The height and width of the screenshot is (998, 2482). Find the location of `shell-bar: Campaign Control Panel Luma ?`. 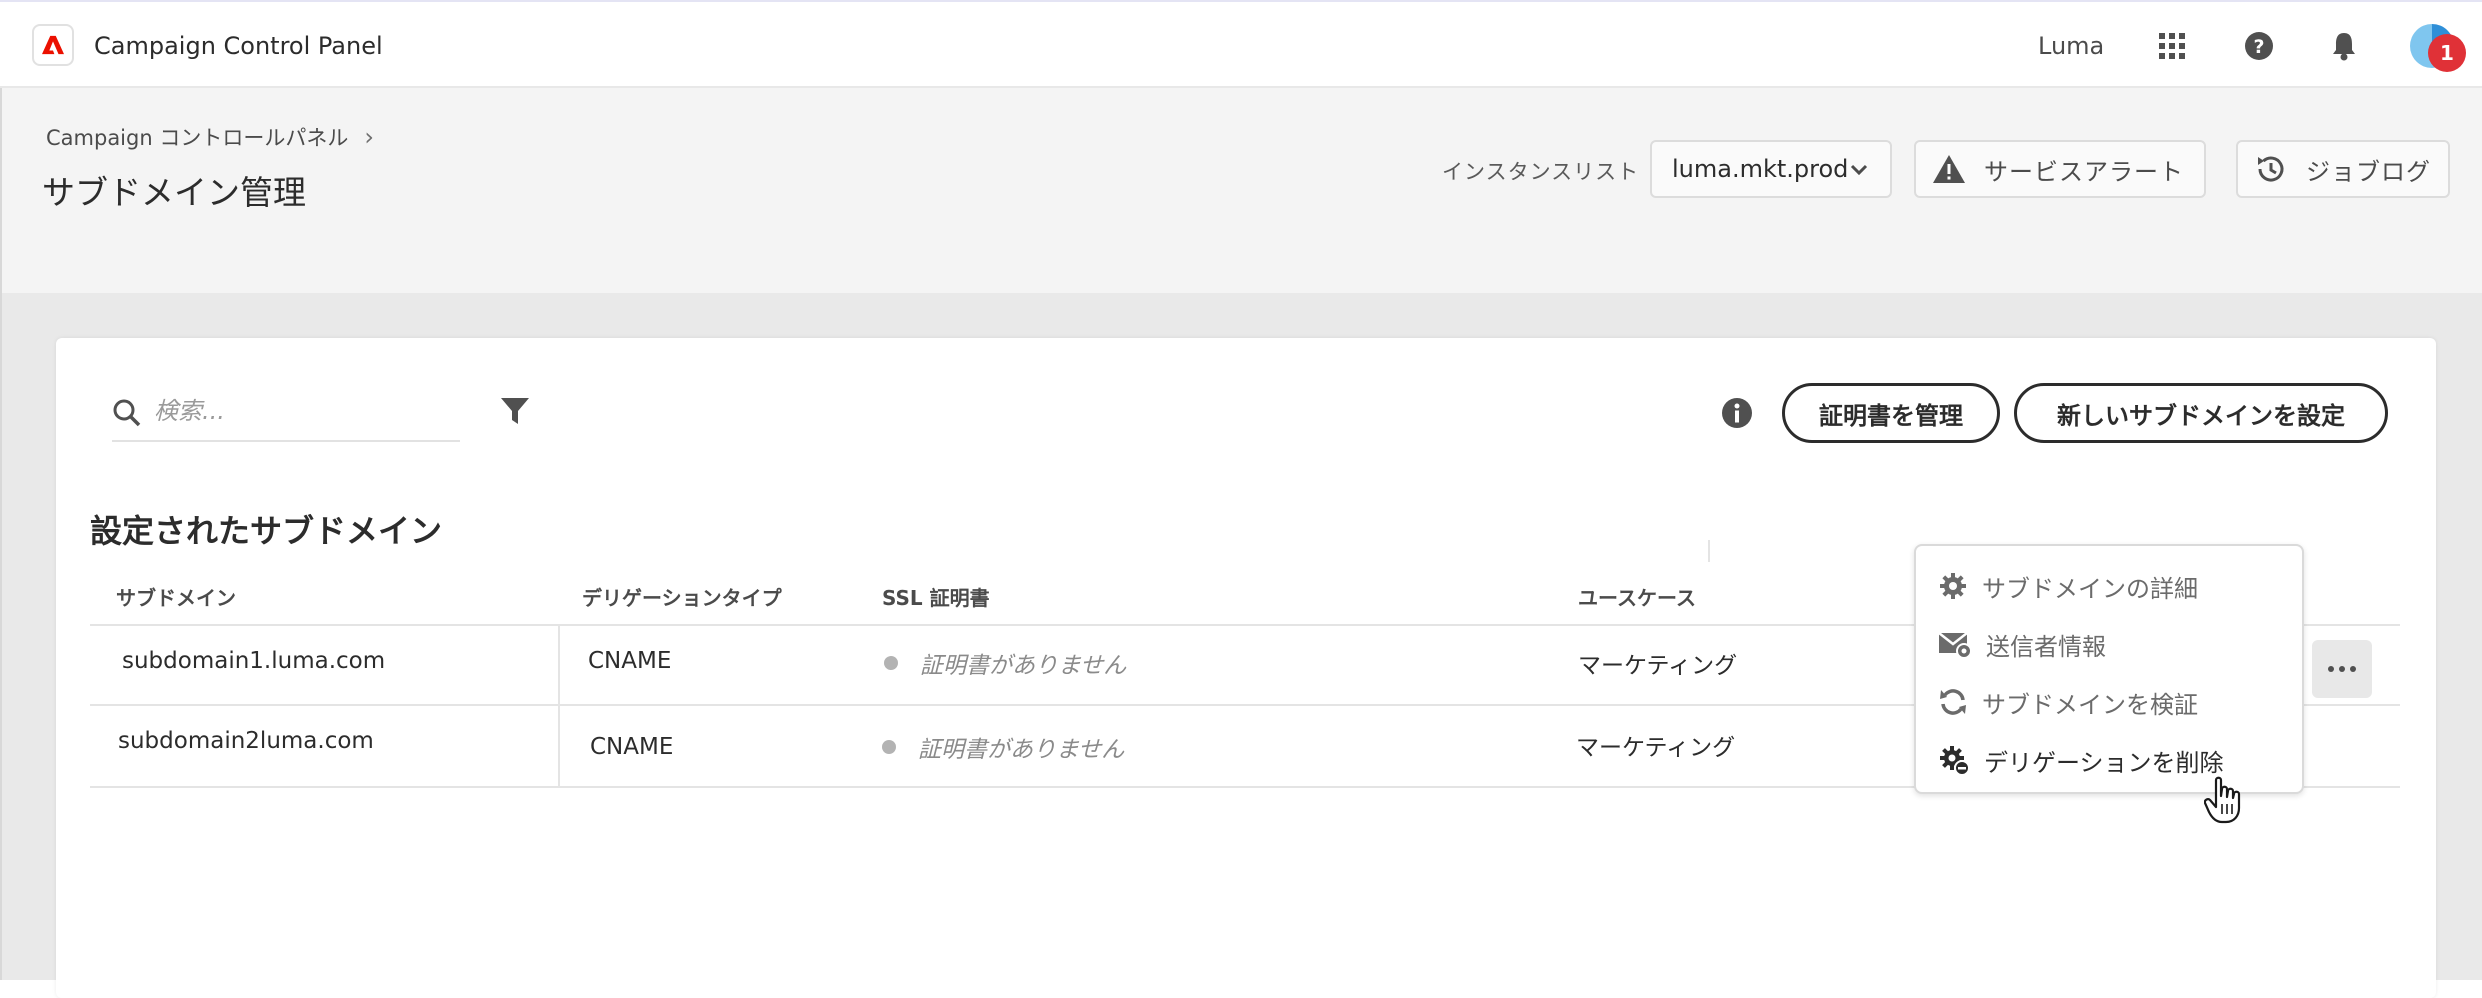

shell-bar: Campaign Control Panel Luma ? is located at coordinates (1241, 44).